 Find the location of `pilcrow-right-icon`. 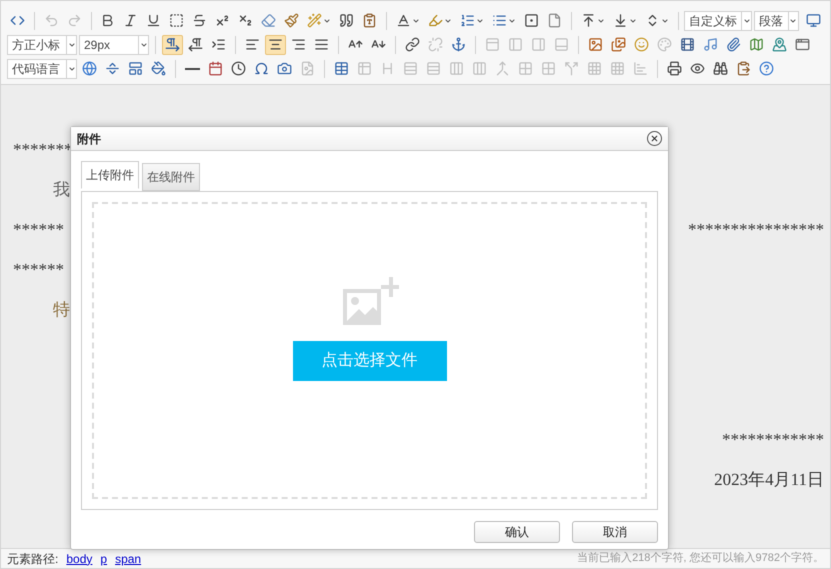

pilcrow-right-icon is located at coordinates (172, 44).